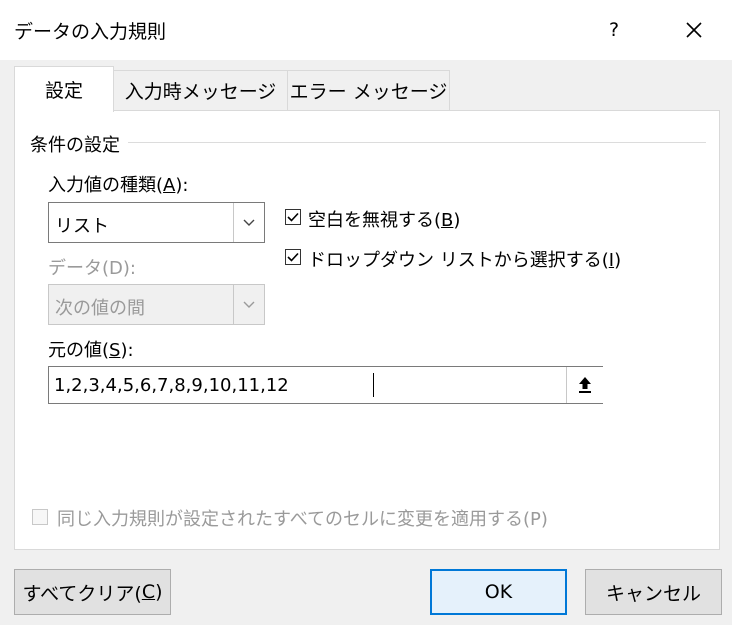 The image size is (732, 625). I want to click on in-cell-dropdown-checkbox, so click(293, 257).